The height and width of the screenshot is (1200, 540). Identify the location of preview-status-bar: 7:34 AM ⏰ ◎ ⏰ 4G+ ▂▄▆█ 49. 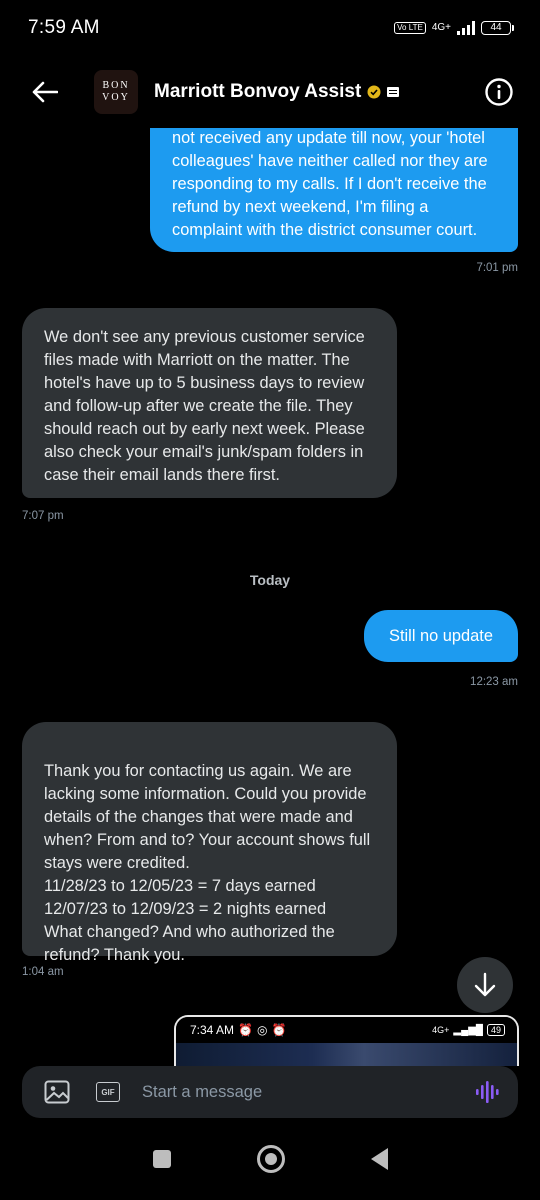
(346, 1030).